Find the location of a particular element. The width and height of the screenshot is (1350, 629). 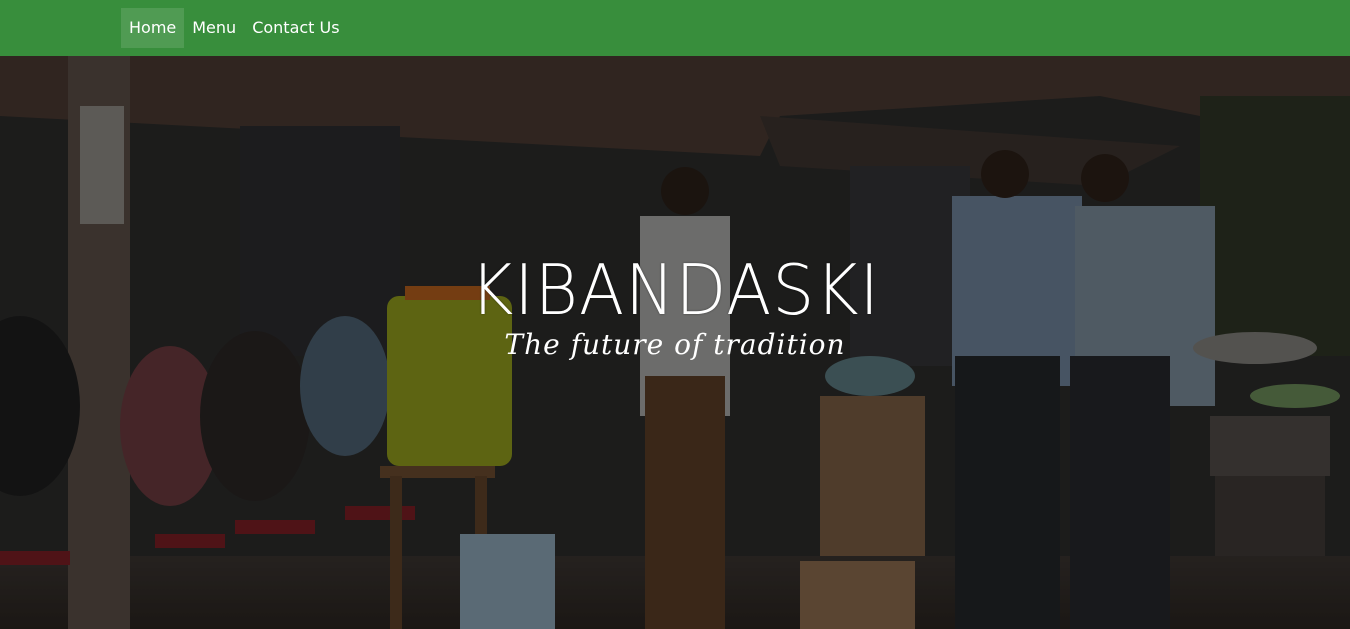

top-navbar: Home Menu Contact Us is located at coordinates (675, 28).